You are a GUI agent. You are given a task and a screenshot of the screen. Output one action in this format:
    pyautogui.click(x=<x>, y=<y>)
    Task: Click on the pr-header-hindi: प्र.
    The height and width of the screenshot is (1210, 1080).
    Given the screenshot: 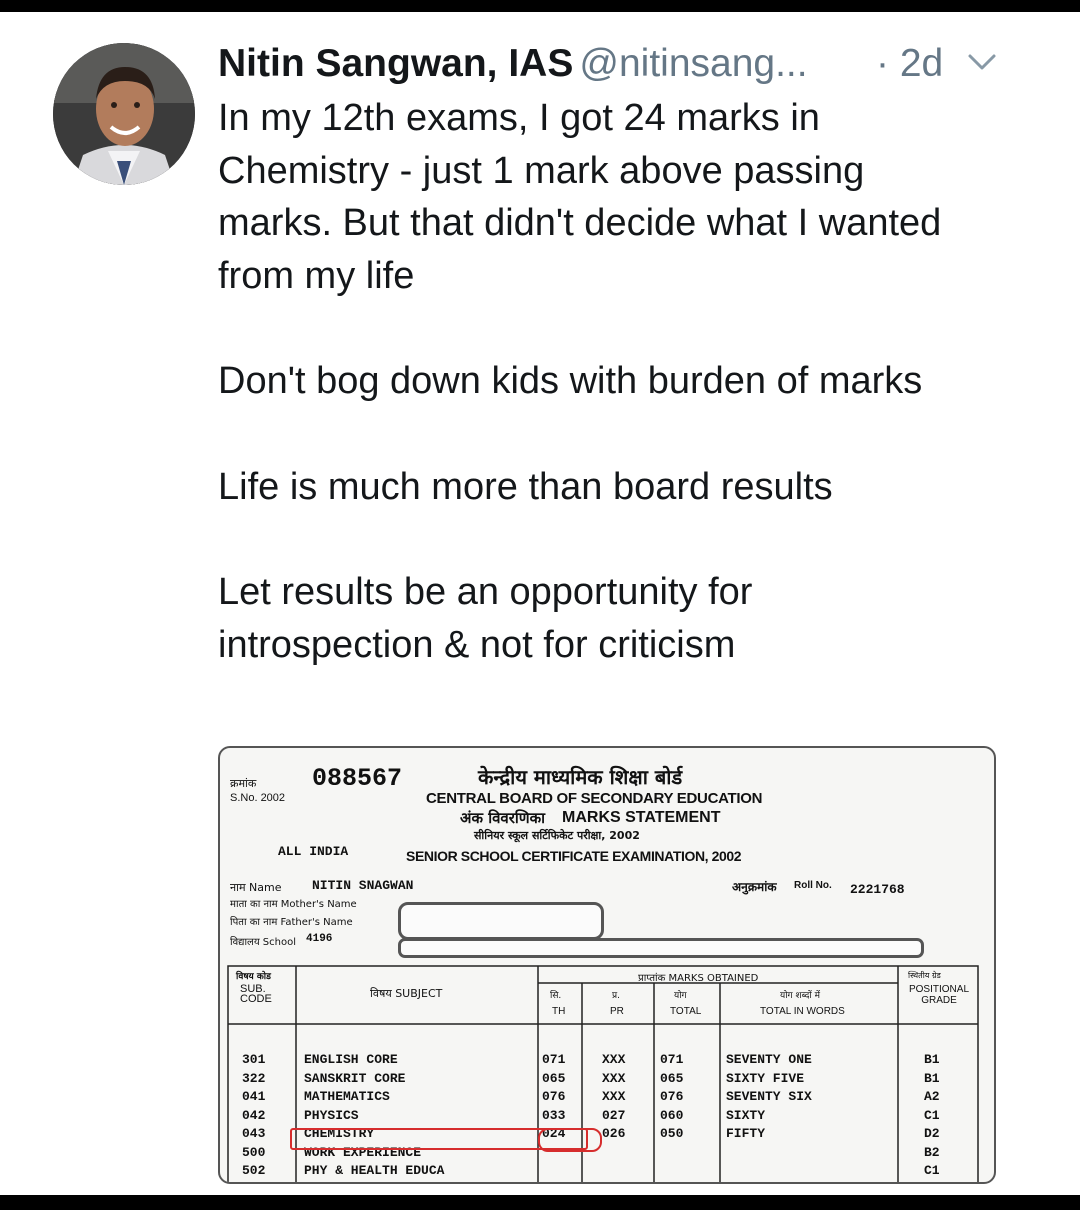 What is the action you would take?
    pyautogui.click(x=616, y=996)
    